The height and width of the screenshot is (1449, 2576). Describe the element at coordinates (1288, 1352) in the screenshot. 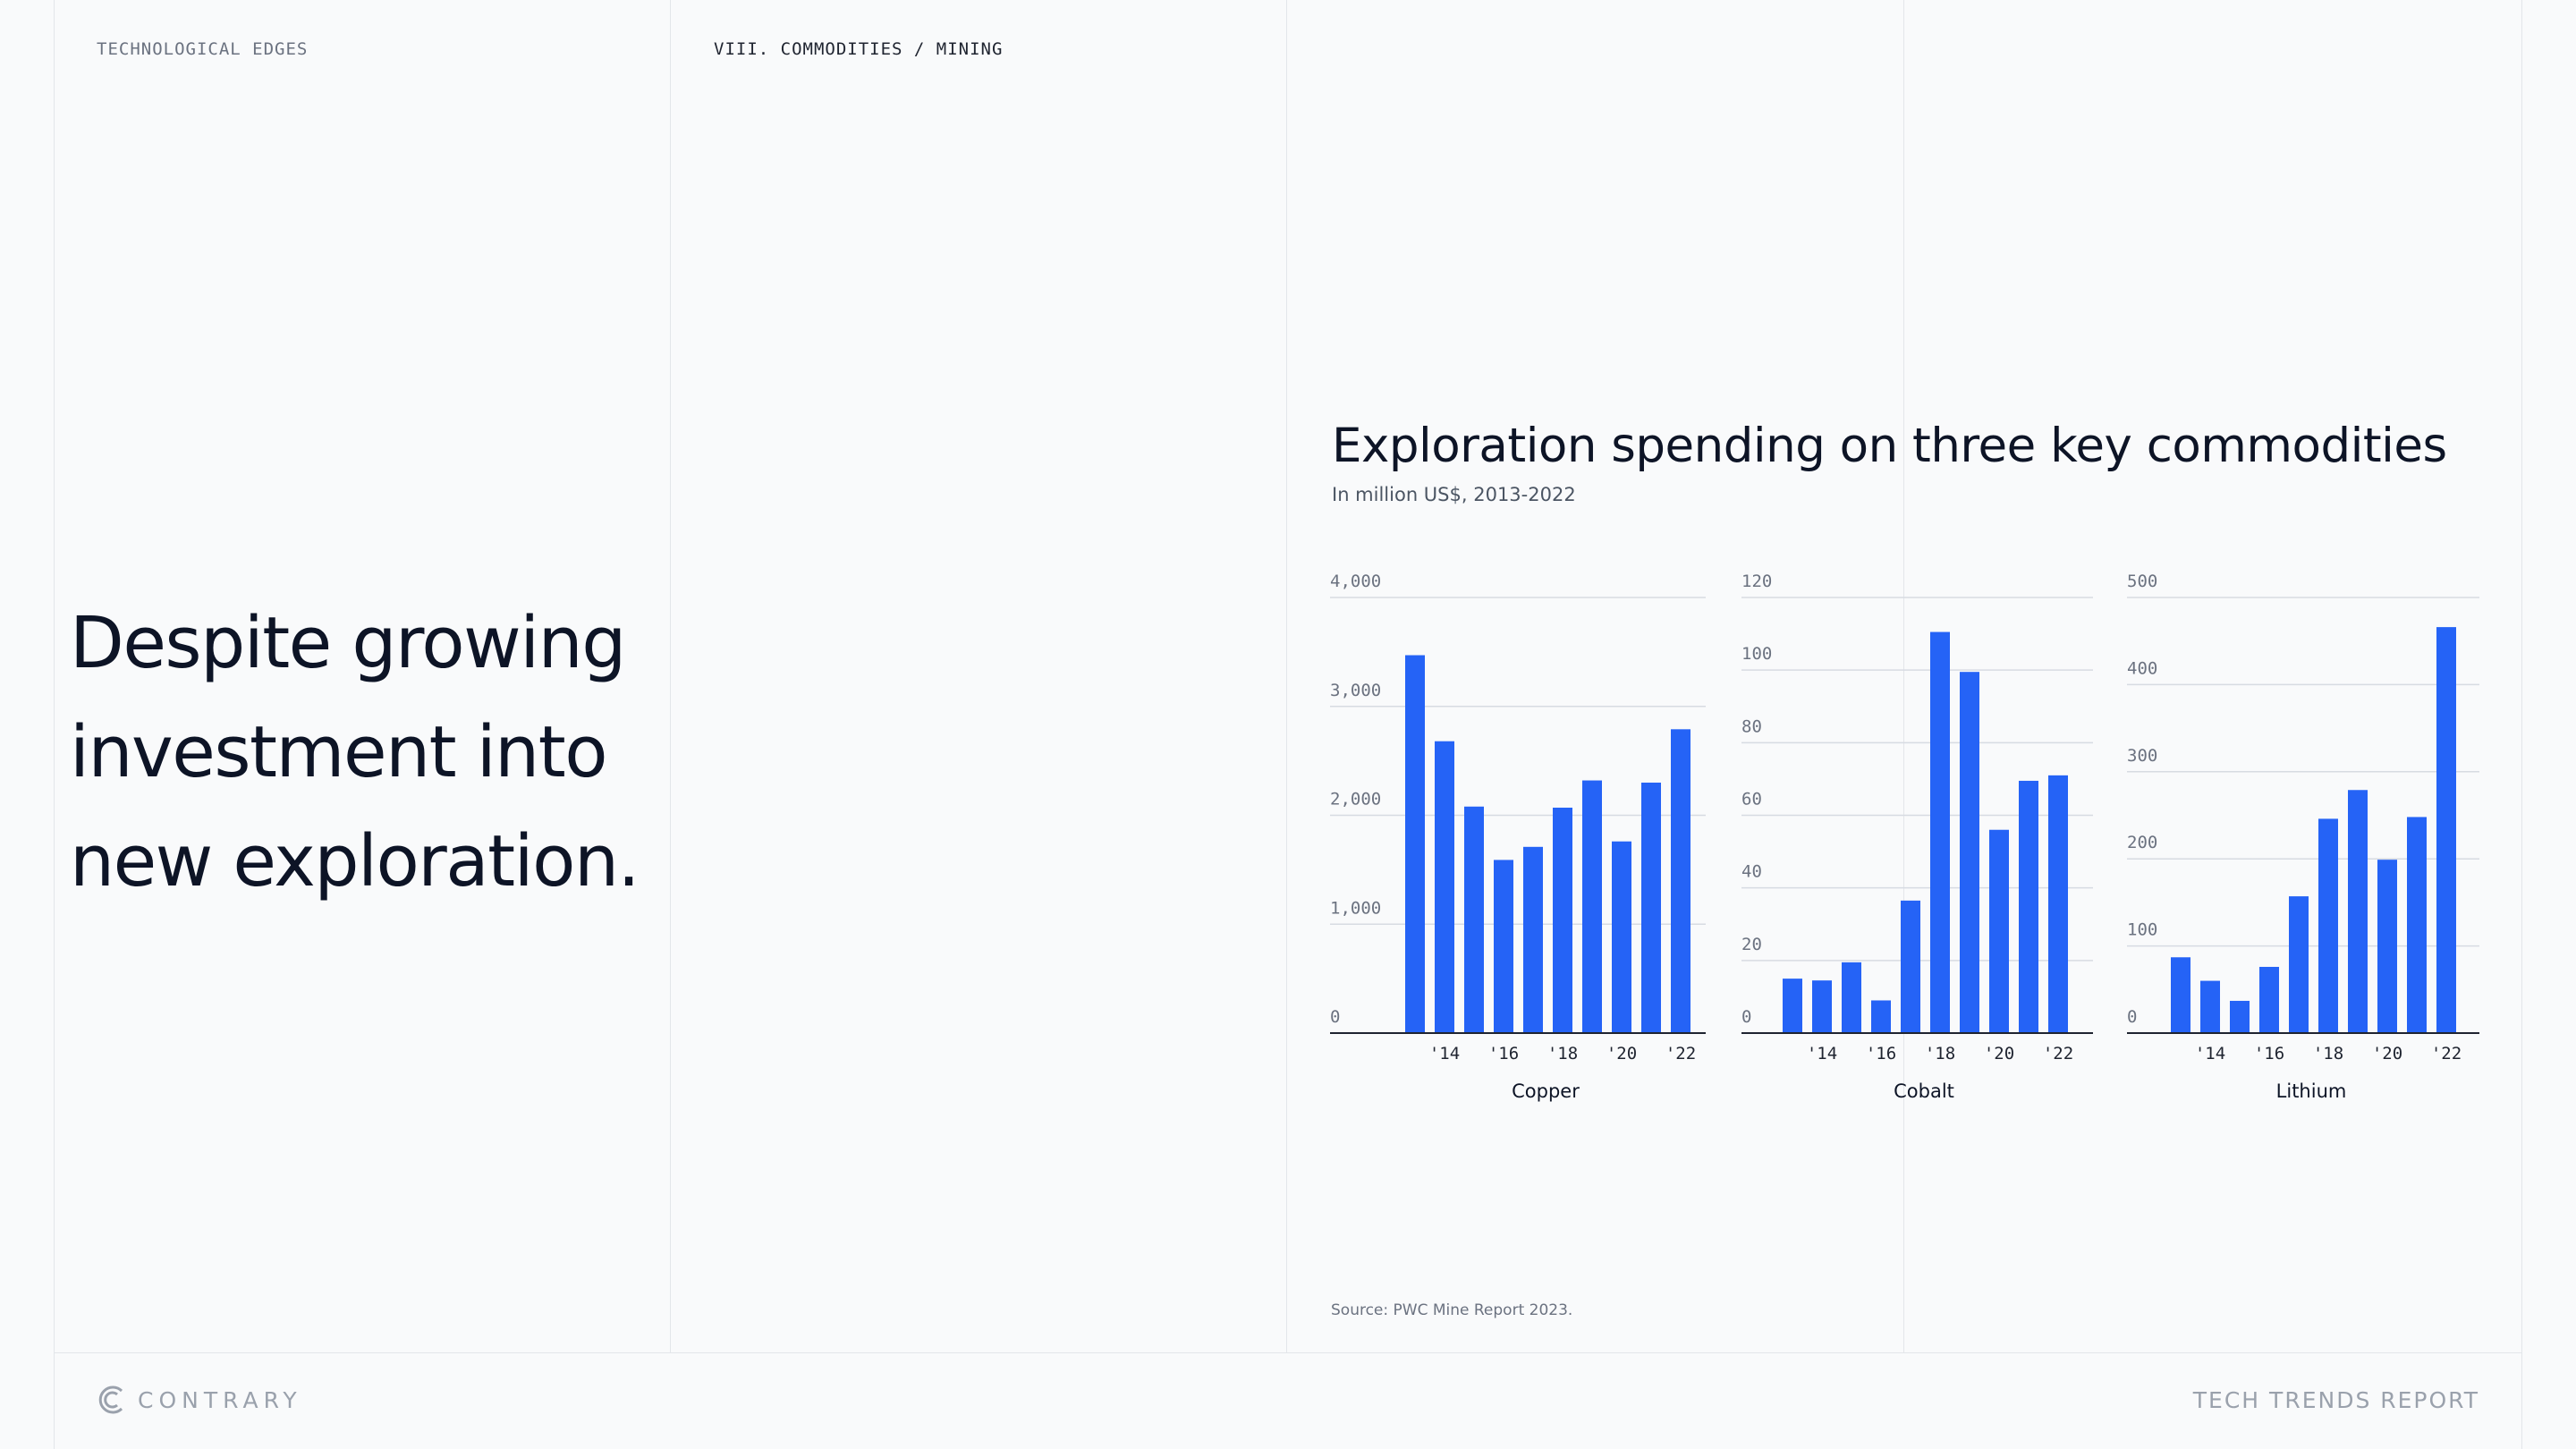

I see `footer-divider` at that location.